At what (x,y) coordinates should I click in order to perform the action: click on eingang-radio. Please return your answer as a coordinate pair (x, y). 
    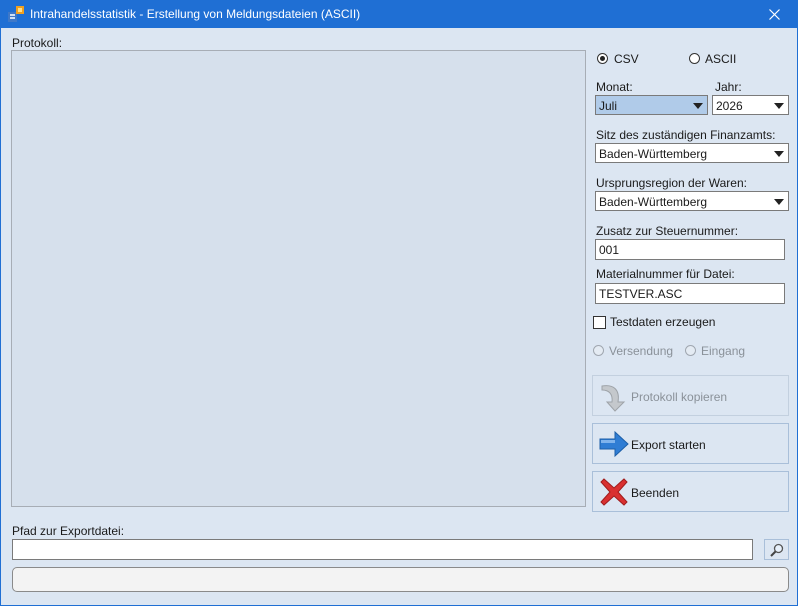
    Looking at the image, I should click on (690, 350).